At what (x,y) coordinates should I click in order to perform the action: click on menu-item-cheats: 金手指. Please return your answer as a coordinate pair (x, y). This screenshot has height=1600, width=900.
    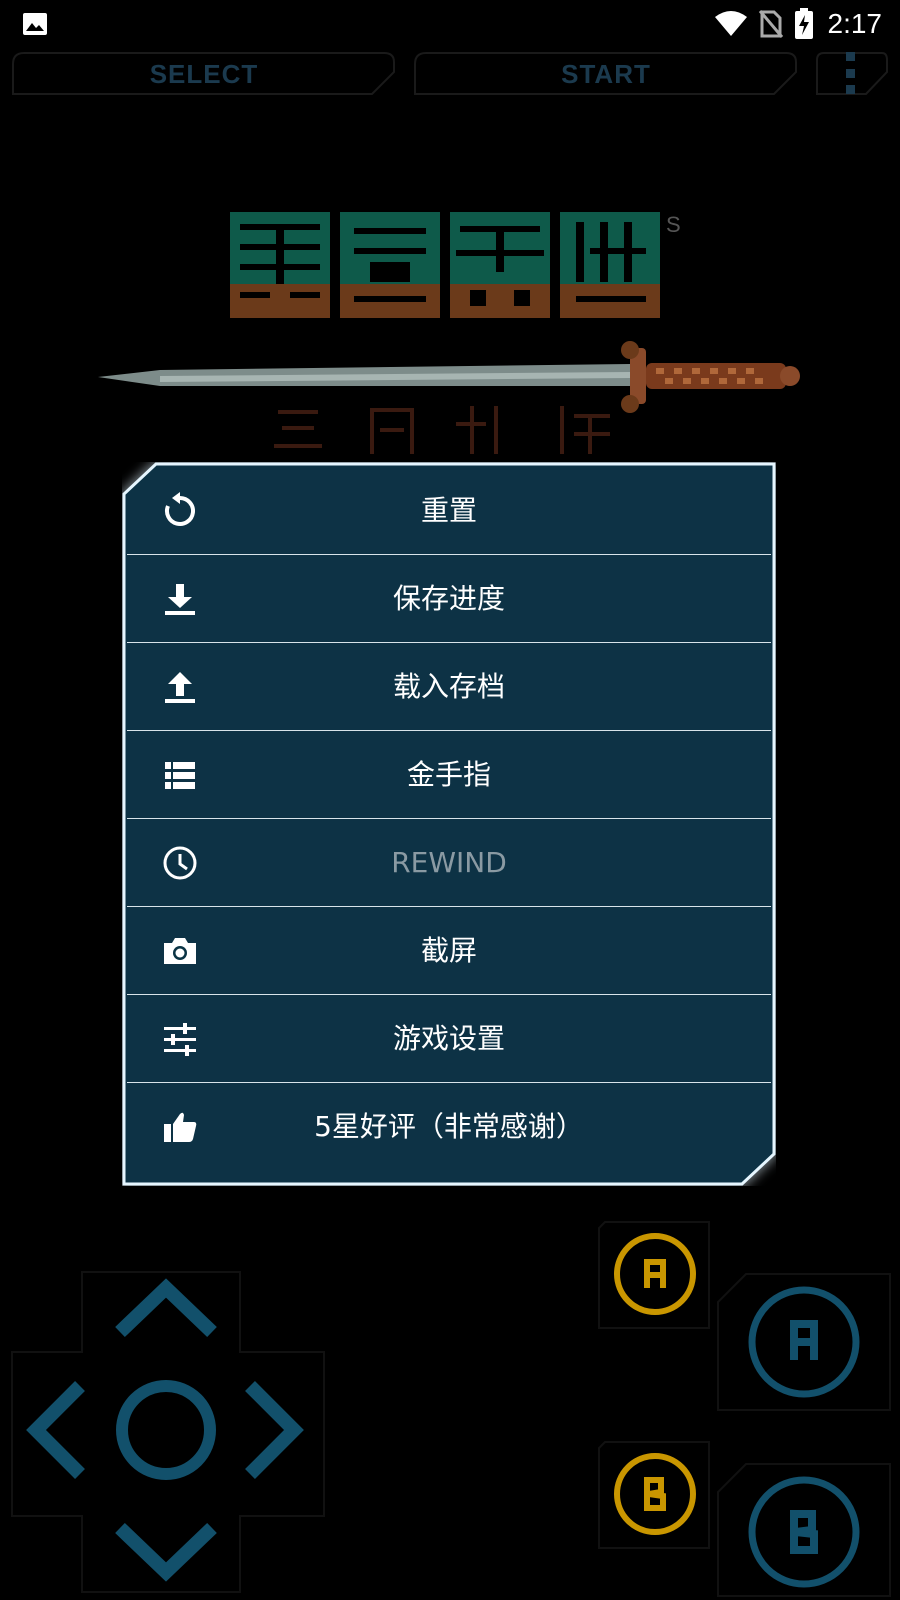
    Looking at the image, I should click on (449, 775).